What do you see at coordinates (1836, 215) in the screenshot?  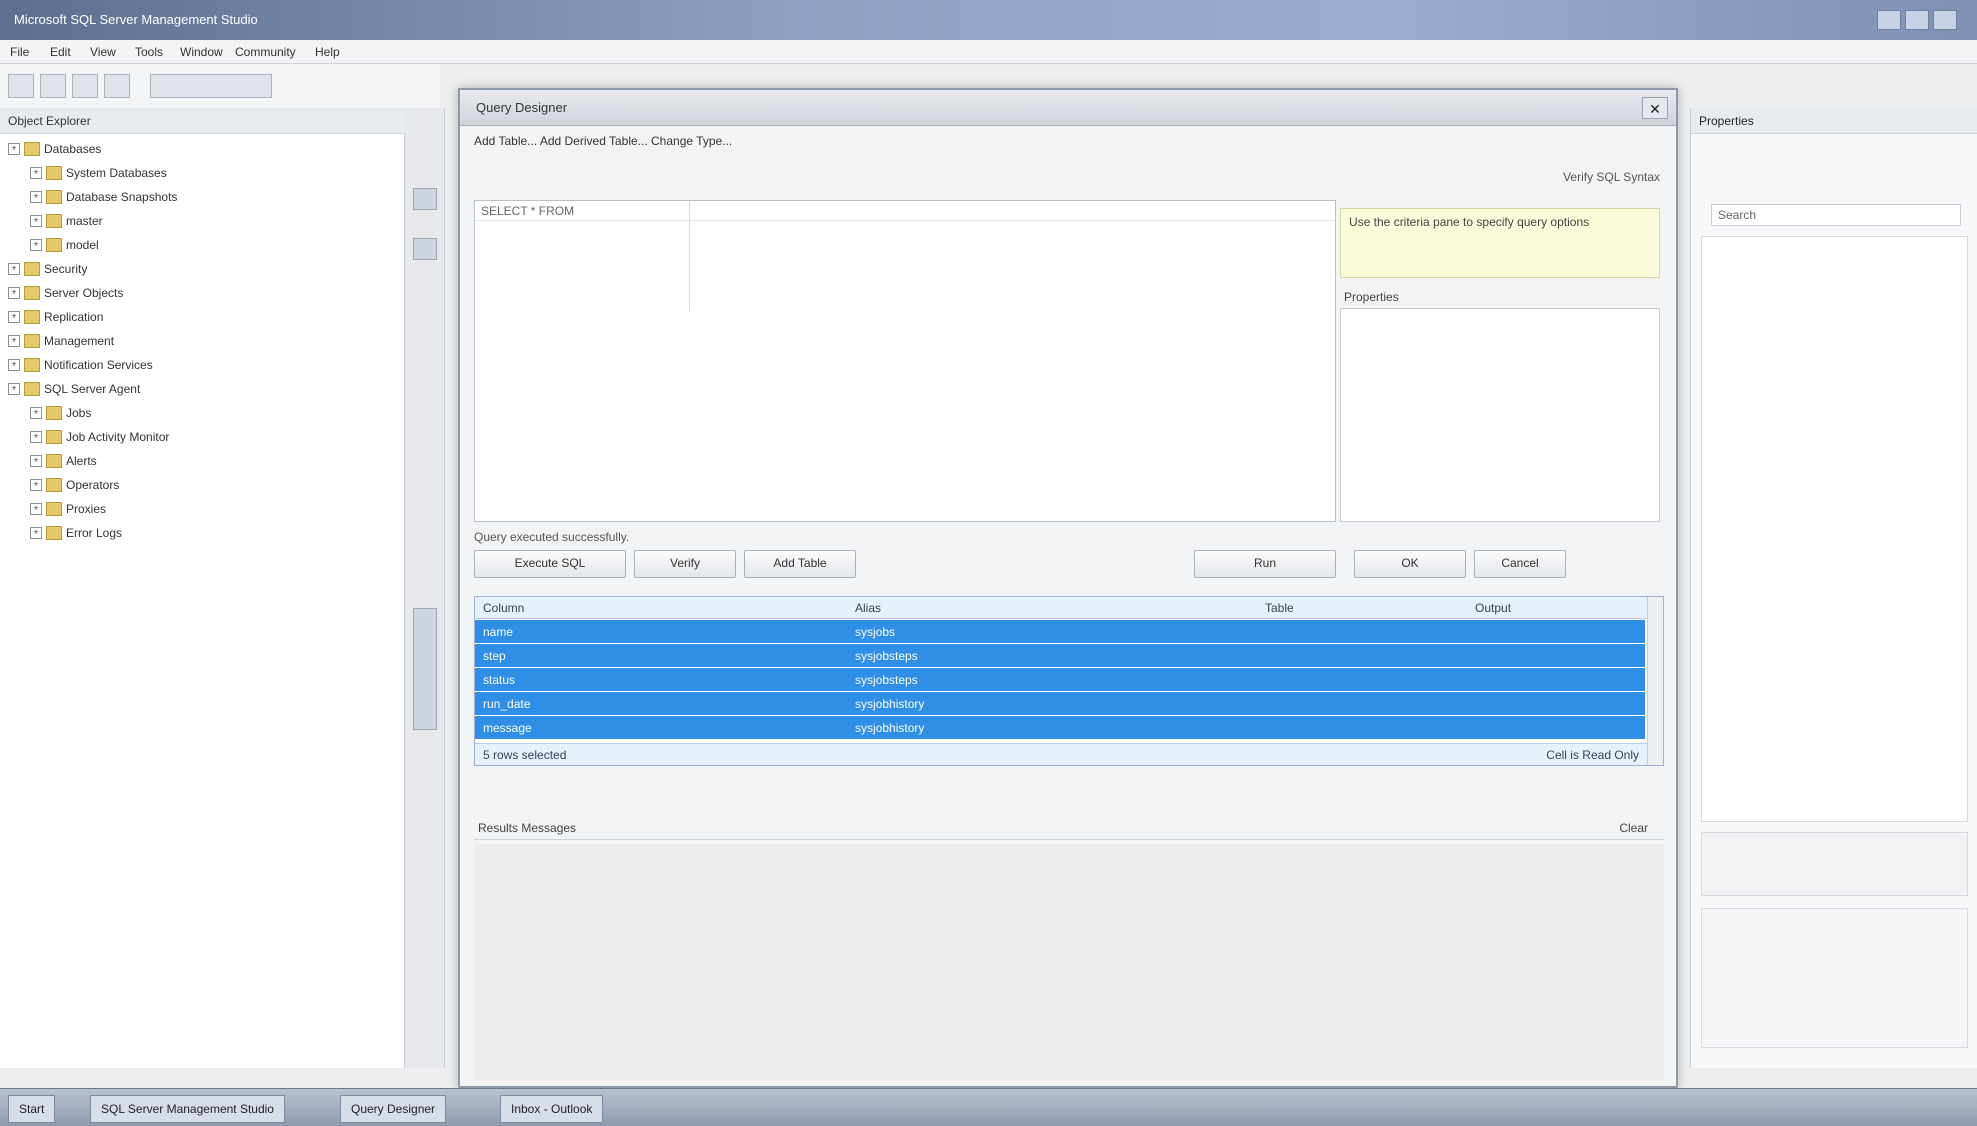 I see `properties-search: Search` at bounding box center [1836, 215].